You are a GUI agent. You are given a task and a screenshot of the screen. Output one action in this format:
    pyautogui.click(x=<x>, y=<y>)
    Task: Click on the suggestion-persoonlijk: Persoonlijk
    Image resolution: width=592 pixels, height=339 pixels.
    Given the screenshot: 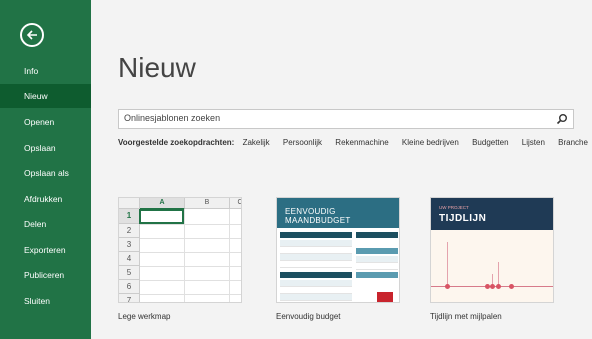 What is the action you would take?
    pyautogui.click(x=302, y=142)
    